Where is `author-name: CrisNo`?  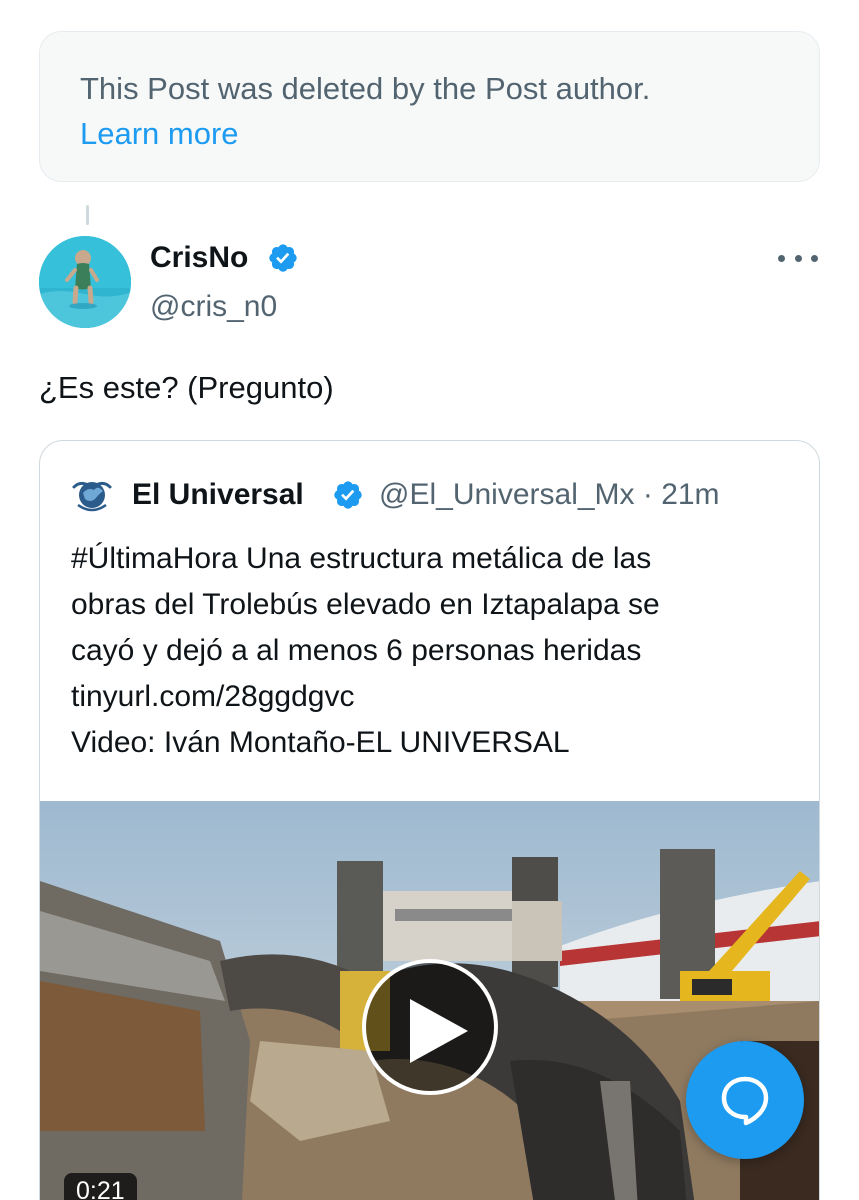
author-name: CrisNo is located at coordinates (199, 258).